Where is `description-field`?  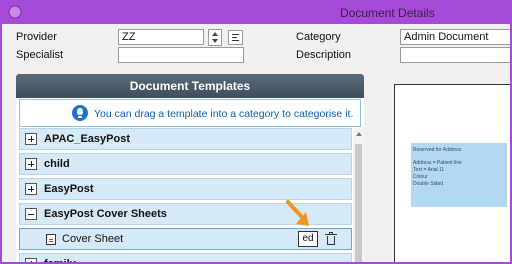
description-field is located at coordinates (455, 55).